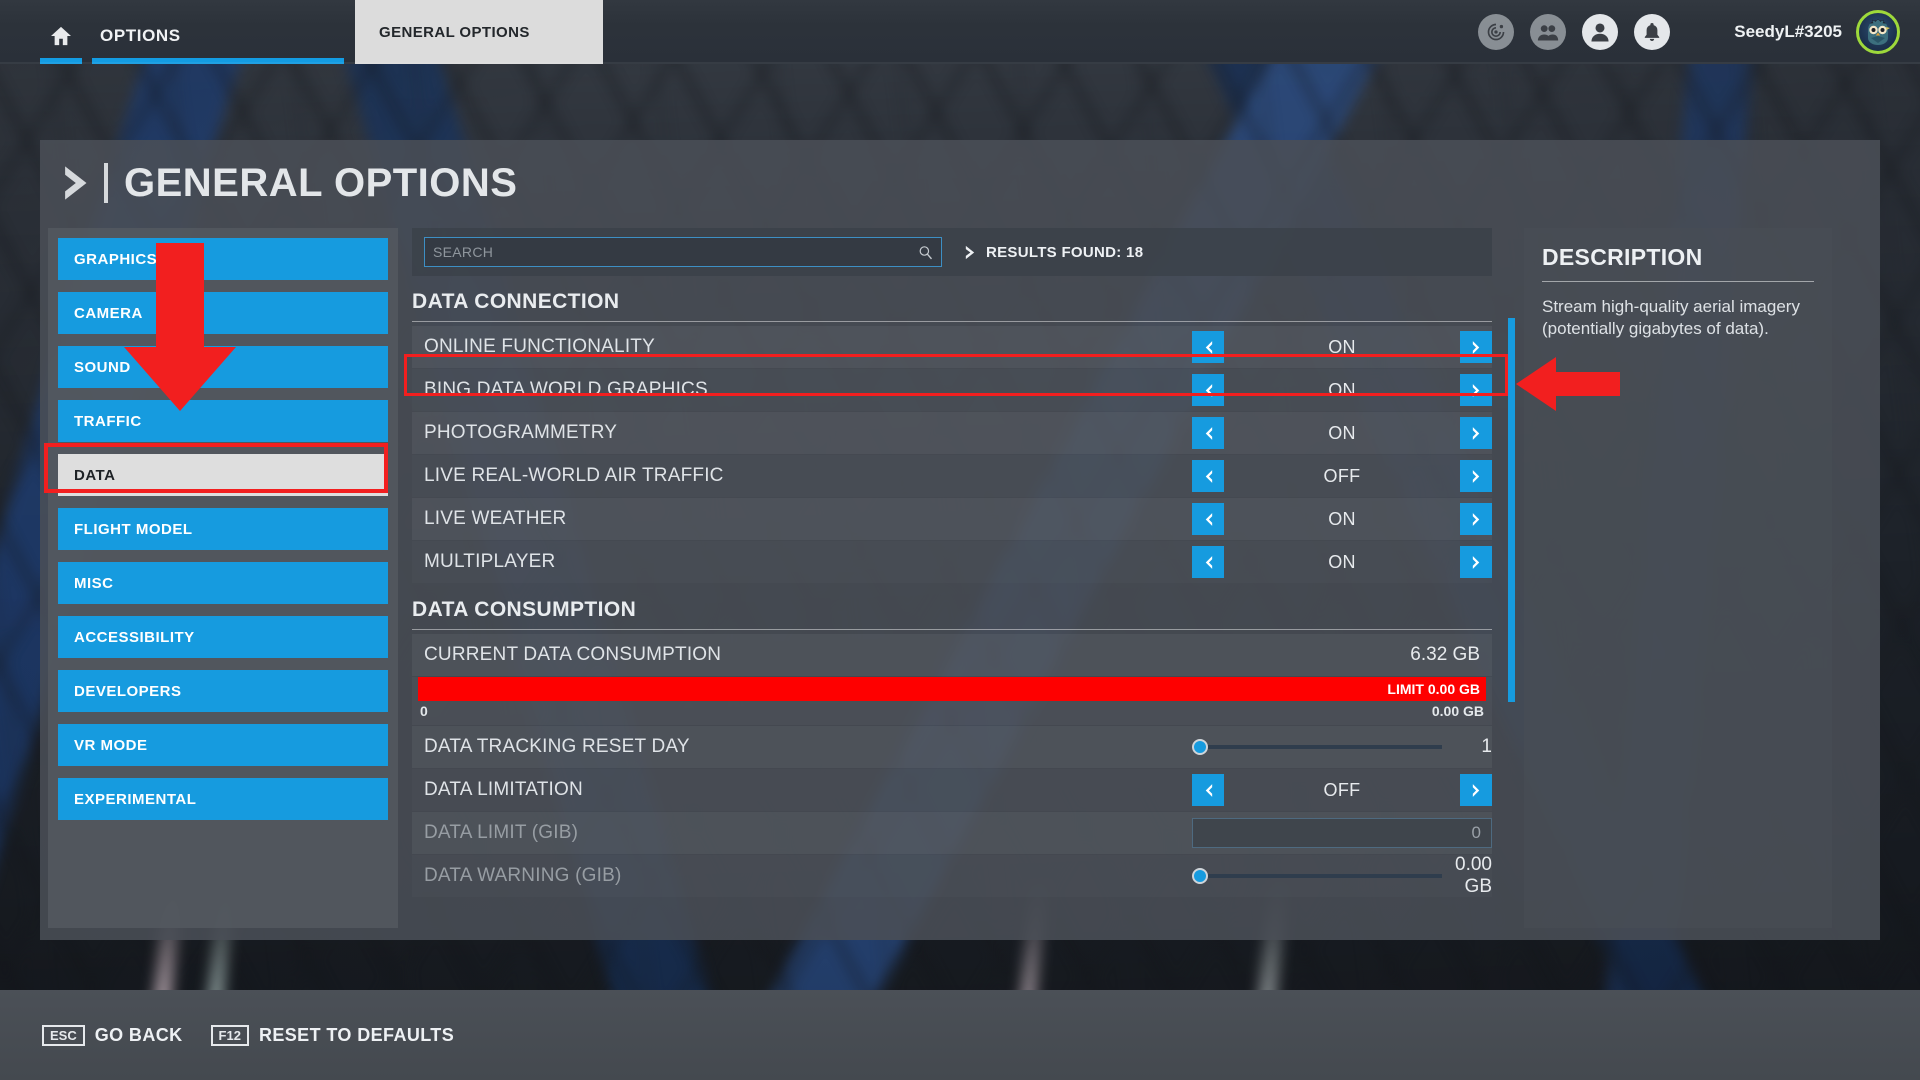  I want to click on sidebar-item-traffic: TRAFFIC, so click(223, 421).